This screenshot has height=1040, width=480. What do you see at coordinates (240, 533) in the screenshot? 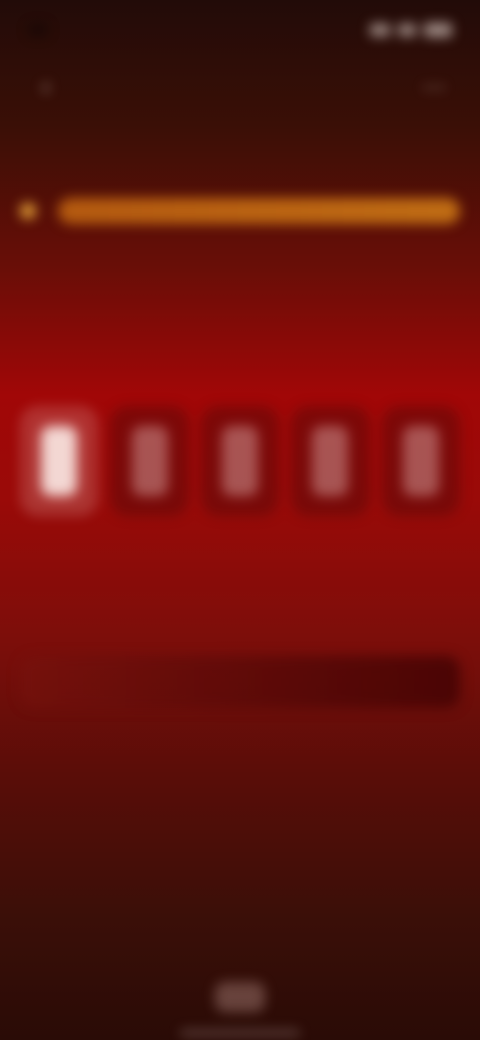
I see `meaning-block` at bounding box center [240, 533].